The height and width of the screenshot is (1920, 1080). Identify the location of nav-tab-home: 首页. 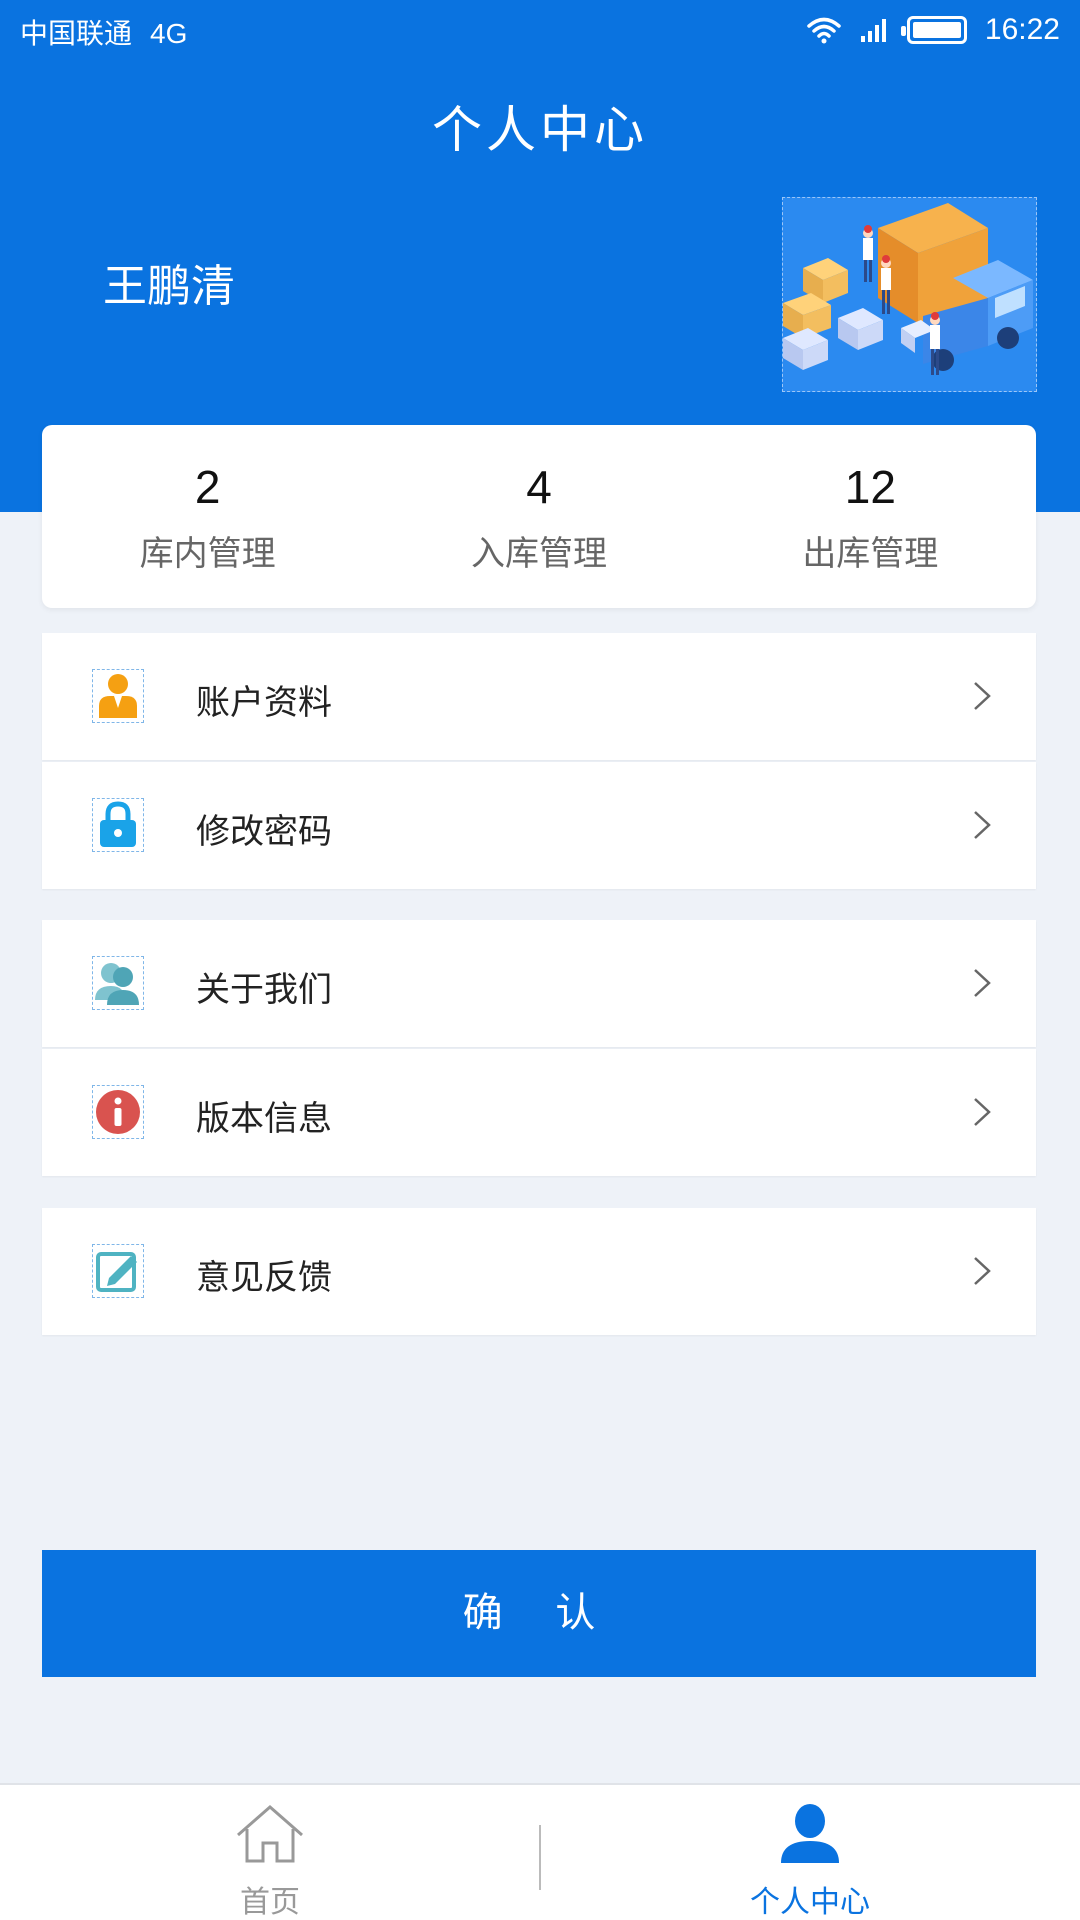
(270, 1852).